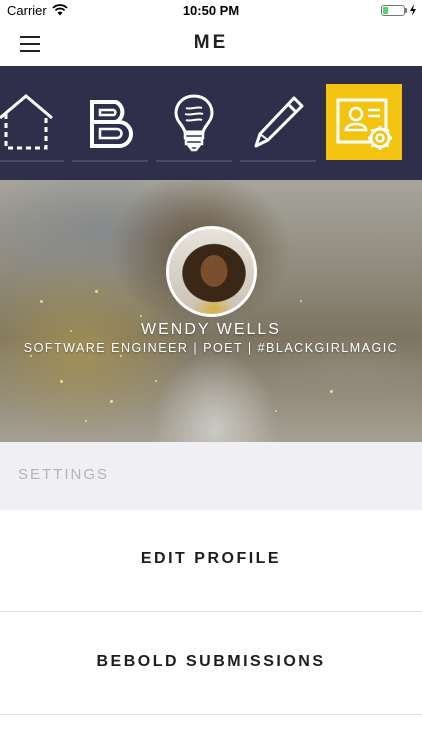 This screenshot has height=750, width=422. I want to click on bebold-submissions-label: BEBOLD SUBMISSIONS, so click(211, 661).